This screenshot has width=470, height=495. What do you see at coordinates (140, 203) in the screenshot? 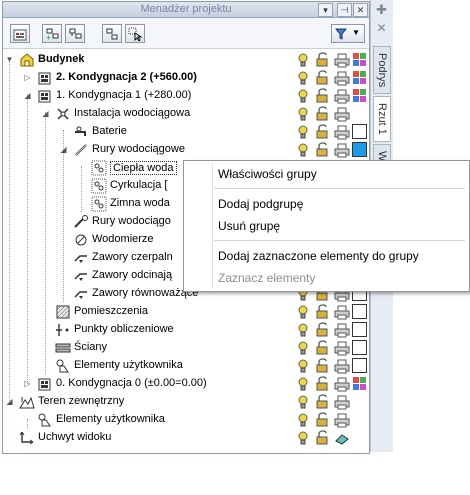
I see `tree-node-label: Zimna woda` at bounding box center [140, 203].